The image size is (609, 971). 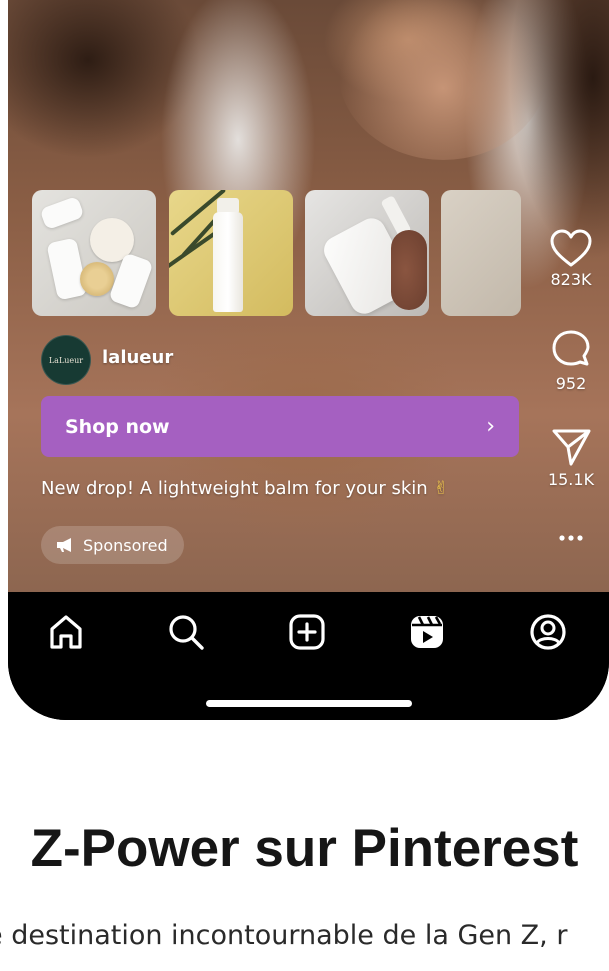 What do you see at coordinates (97, 279) in the screenshot?
I see `product-jar-gold` at bounding box center [97, 279].